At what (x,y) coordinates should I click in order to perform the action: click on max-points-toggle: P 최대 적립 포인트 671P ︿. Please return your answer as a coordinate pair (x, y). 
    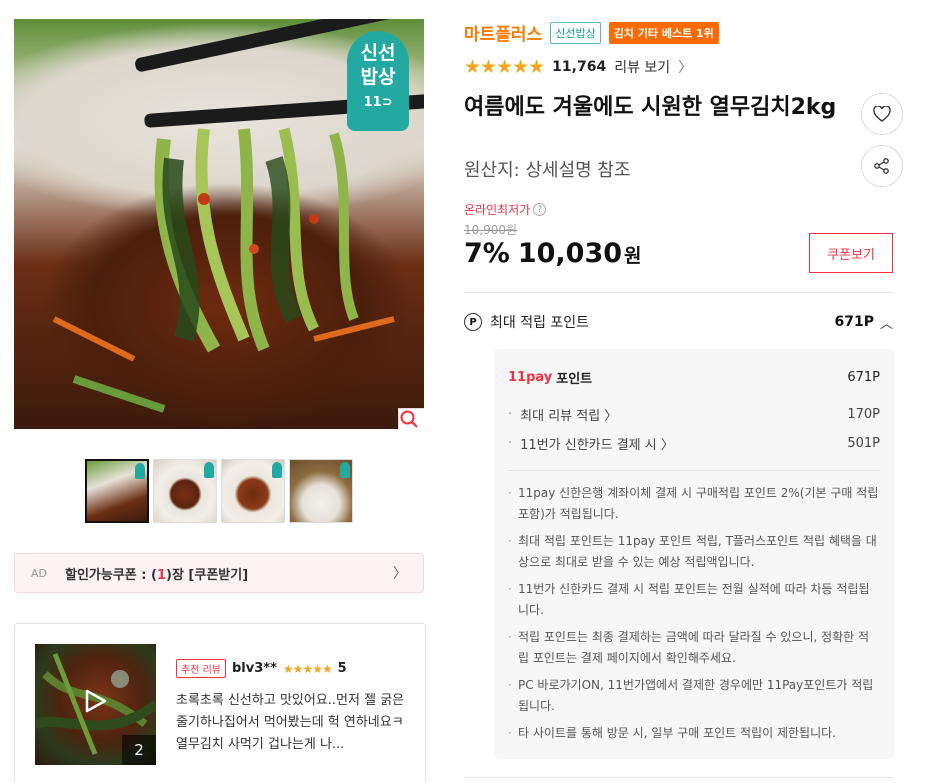
    Looking at the image, I should click on (678, 322).